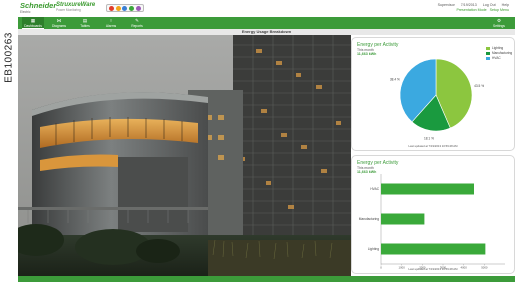 The height and width of the screenshot is (282, 515). I want to click on logo-name: Schneider, so click(38, 5).